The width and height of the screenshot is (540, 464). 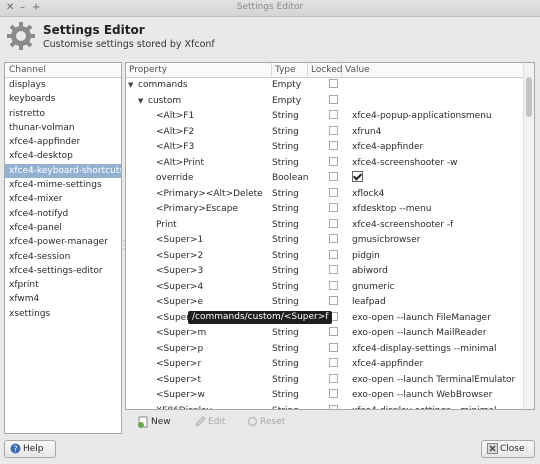 What do you see at coordinates (290, 70) in the screenshot?
I see `column-type: Type` at bounding box center [290, 70].